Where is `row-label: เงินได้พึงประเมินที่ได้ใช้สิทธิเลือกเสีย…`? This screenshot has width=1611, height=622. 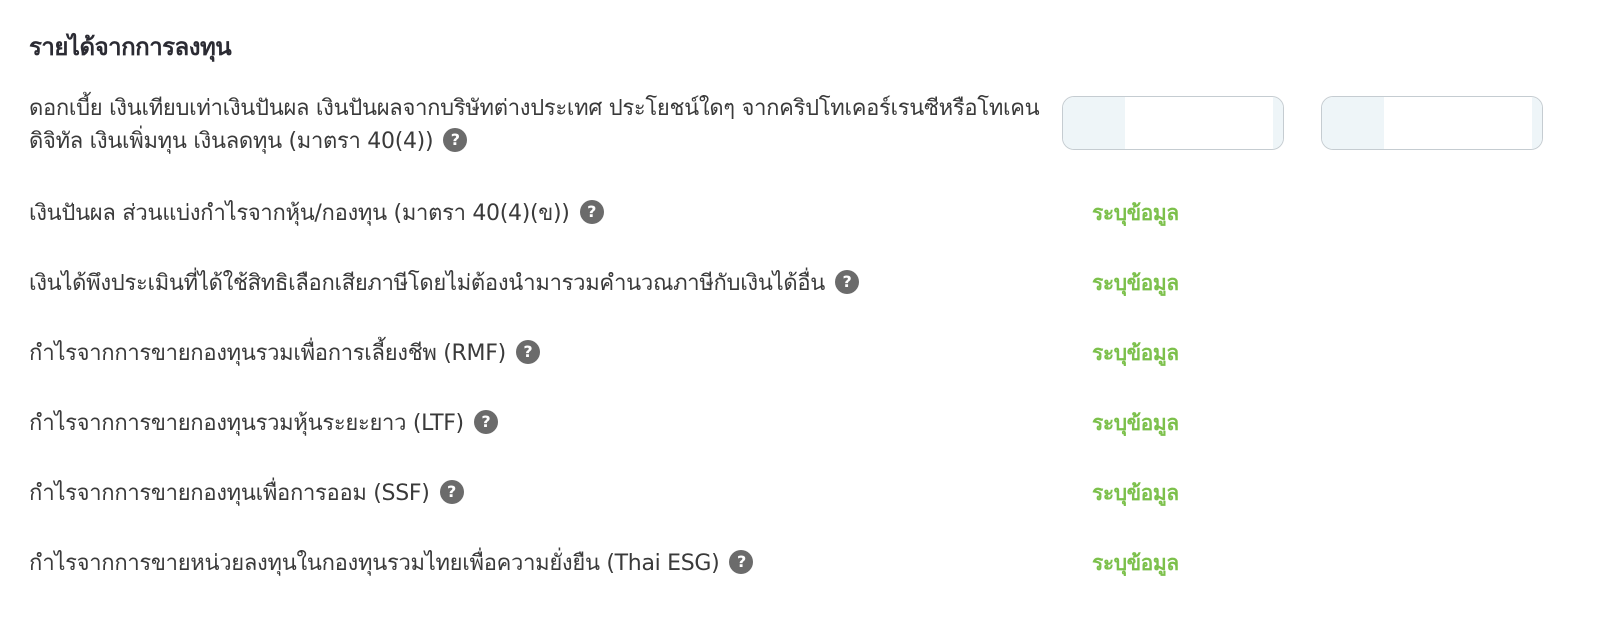 row-label: เงินได้พึงประเมินที่ได้ใช้สิทธิเลือกเสีย… is located at coordinates (554, 283).